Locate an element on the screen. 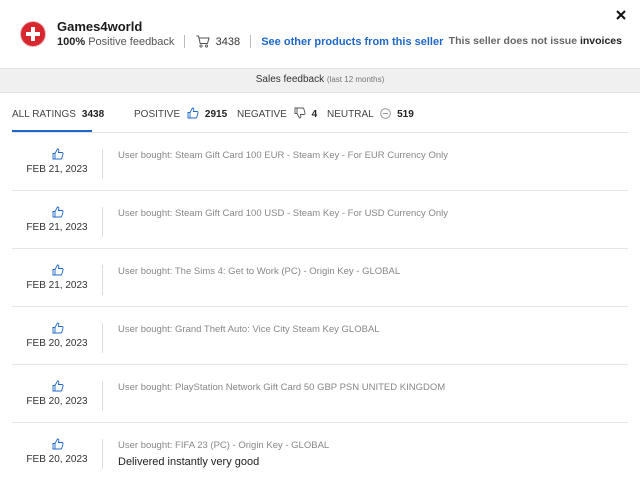 This screenshot has width=640, height=480. tab-count: 519 is located at coordinates (405, 114).